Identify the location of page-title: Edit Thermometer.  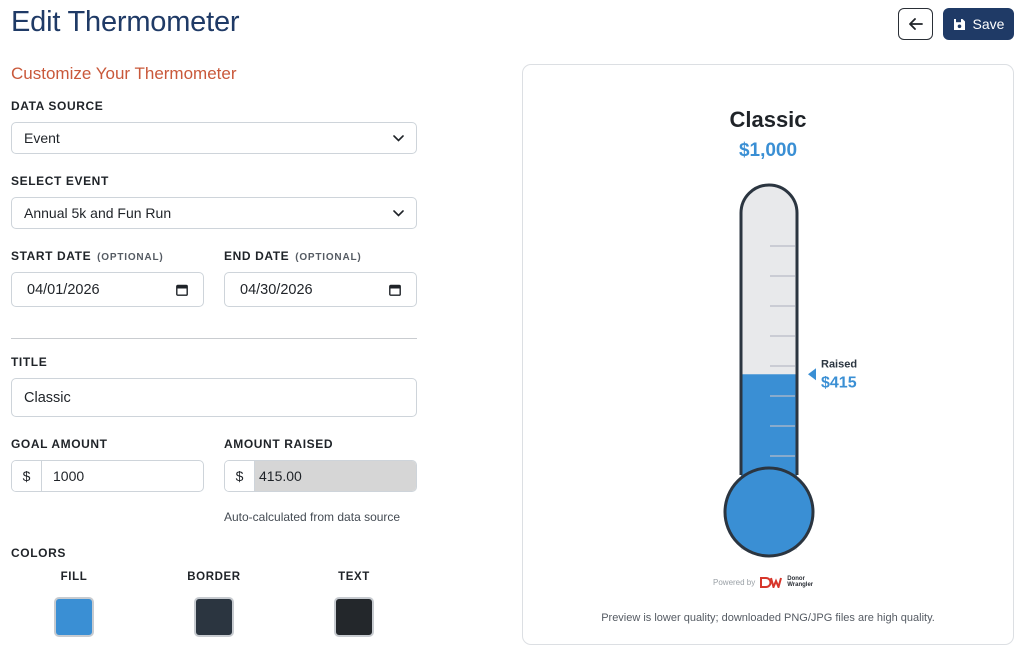
(125, 22).